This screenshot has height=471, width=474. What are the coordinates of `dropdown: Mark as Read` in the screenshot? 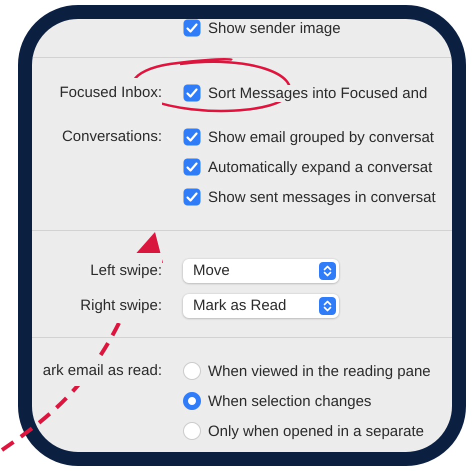 It's located at (261, 306).